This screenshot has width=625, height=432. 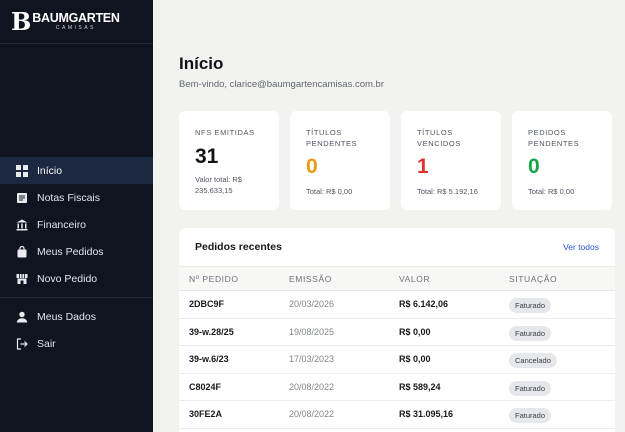 I want to click on logout-icon, so click(x=22, y=343).